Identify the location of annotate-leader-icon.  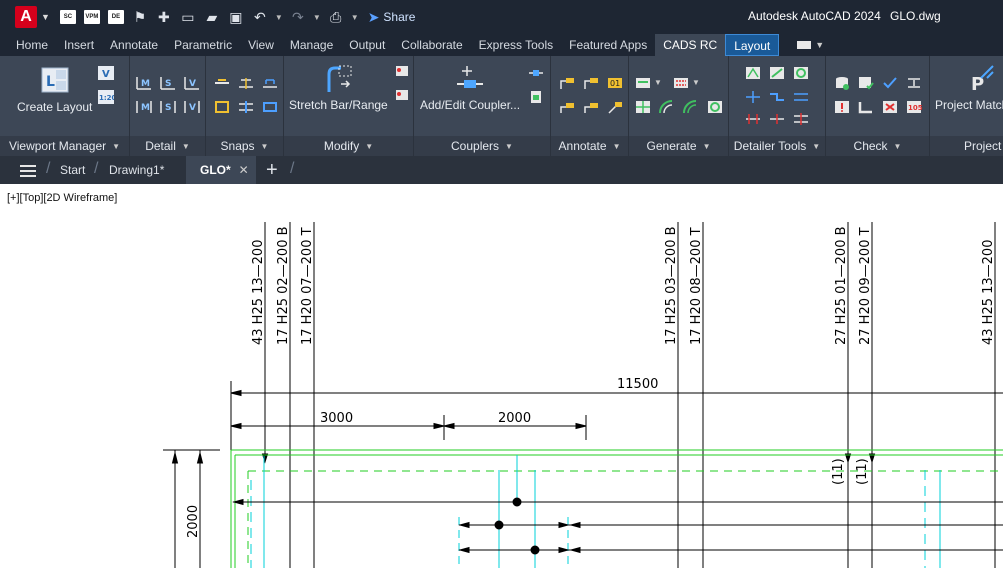
(567, 107).